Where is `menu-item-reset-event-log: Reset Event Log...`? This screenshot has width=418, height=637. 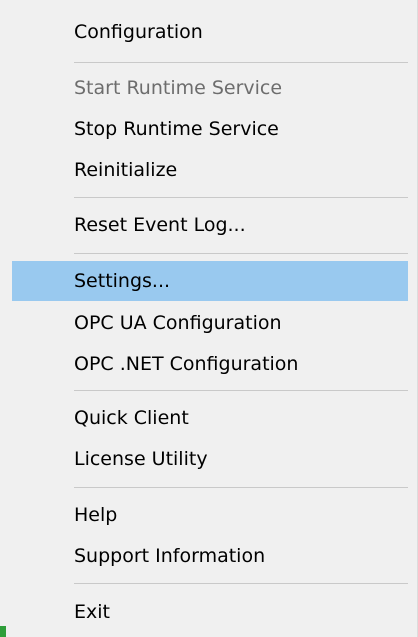
menu-item-reset-event-log: Reset Event Log... is located at coordinates (210, 225).